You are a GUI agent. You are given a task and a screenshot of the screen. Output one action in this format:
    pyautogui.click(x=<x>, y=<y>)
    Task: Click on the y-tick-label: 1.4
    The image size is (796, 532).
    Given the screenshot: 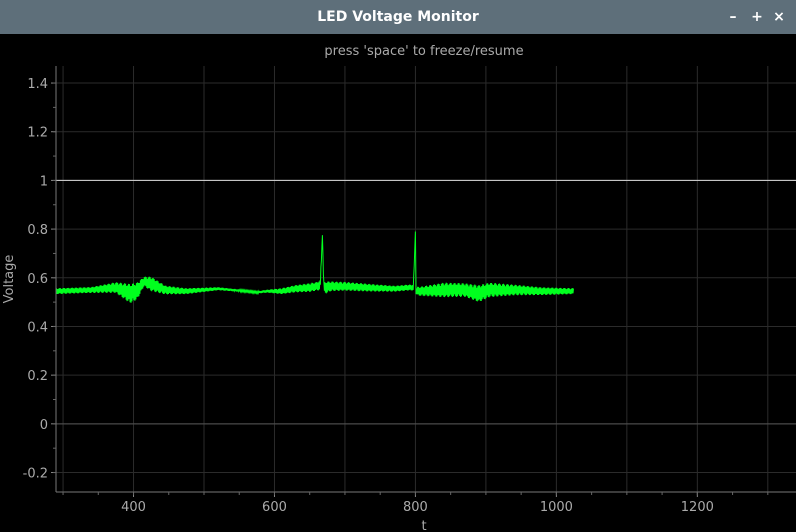 What is the action you would take?
    pyautogui.click(x=37, y=84)
    